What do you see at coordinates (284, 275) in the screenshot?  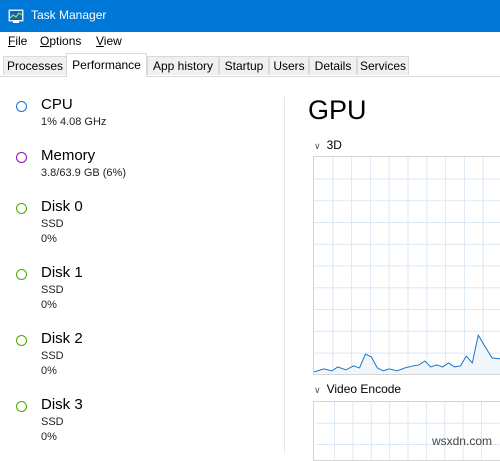 I see `pane-divider` at bounding box center [284, 275].